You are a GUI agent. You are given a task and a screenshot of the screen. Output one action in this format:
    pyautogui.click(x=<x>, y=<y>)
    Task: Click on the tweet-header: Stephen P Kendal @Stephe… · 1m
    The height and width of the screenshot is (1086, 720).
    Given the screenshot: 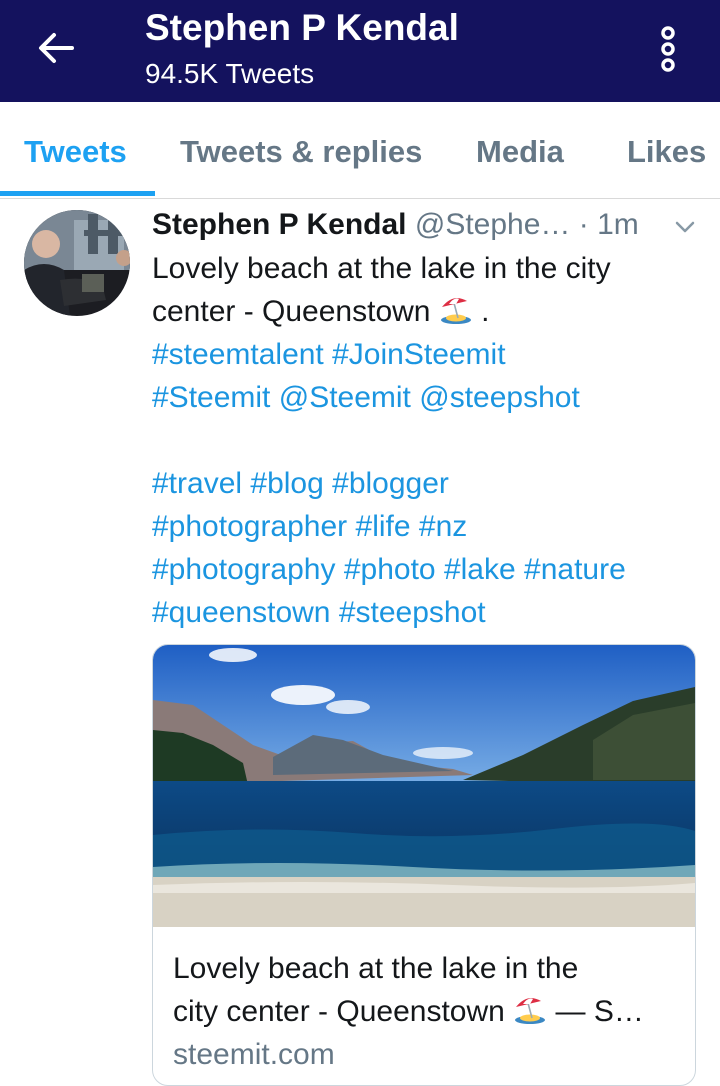 What is the action you would take?
    pyautogui.click(x=395, y=225)
    